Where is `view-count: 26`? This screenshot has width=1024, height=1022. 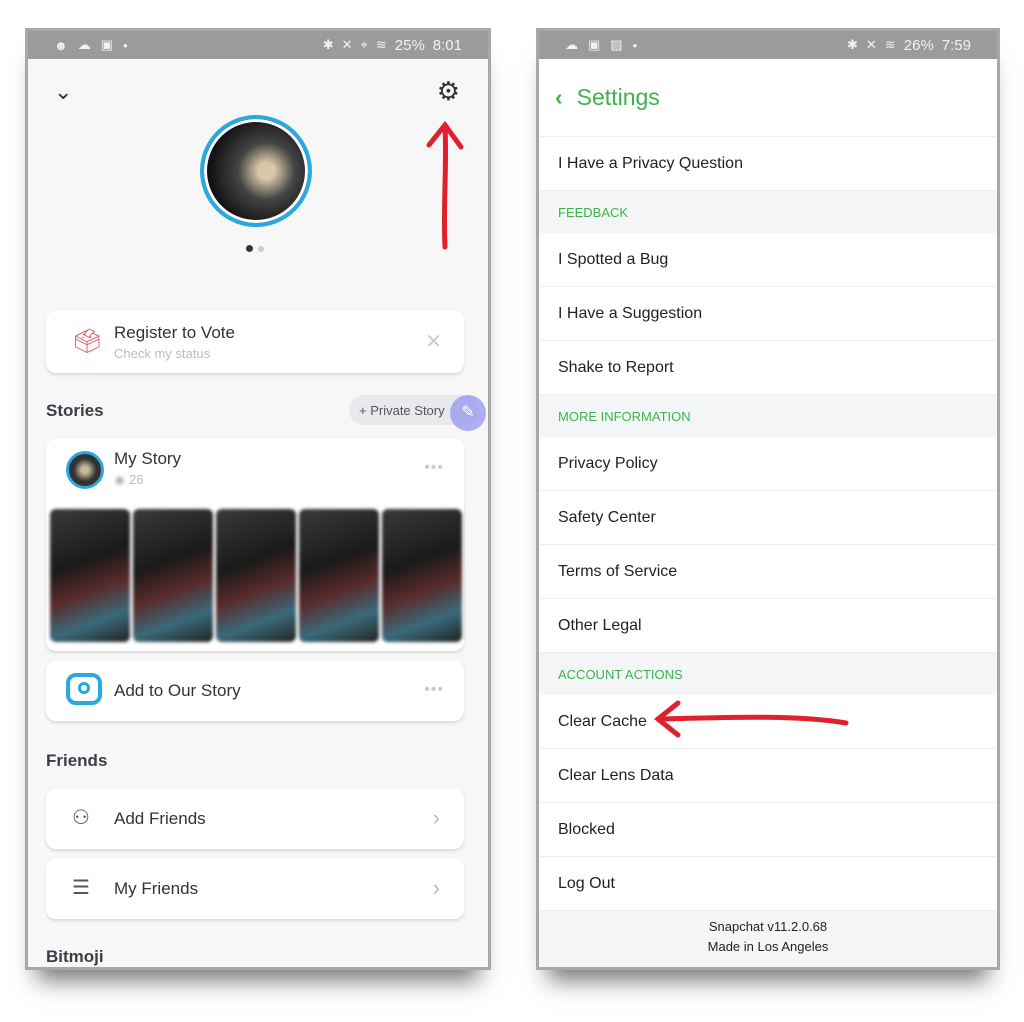 view-count: 26 is located at coordinates (136, 479).